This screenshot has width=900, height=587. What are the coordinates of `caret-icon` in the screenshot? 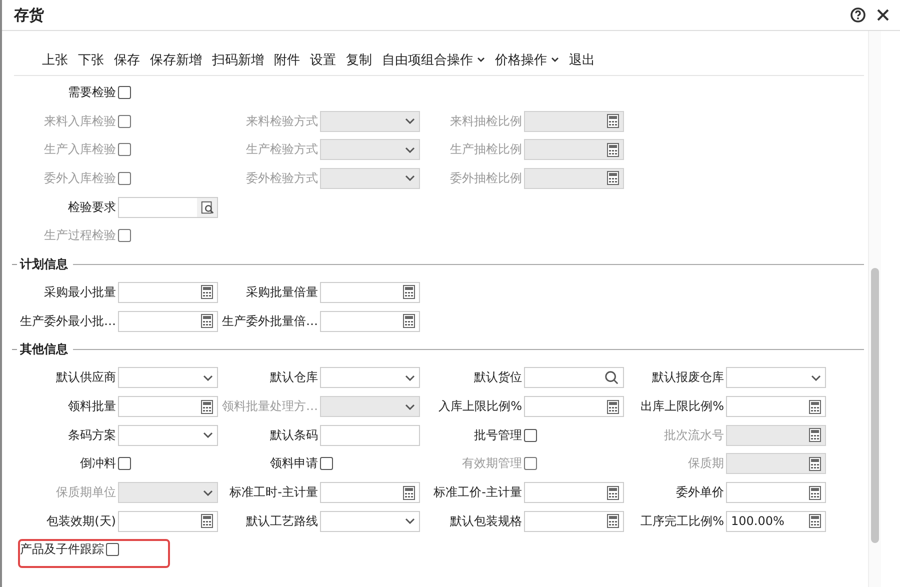 It's located at (555, 60).